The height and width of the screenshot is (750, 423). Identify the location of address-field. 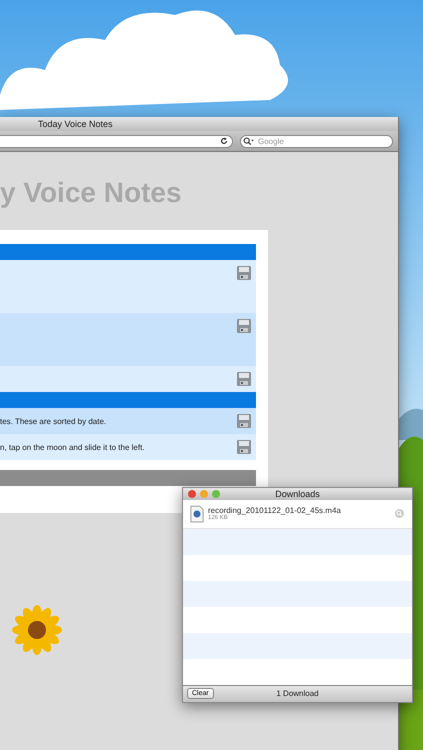
(116, 141).